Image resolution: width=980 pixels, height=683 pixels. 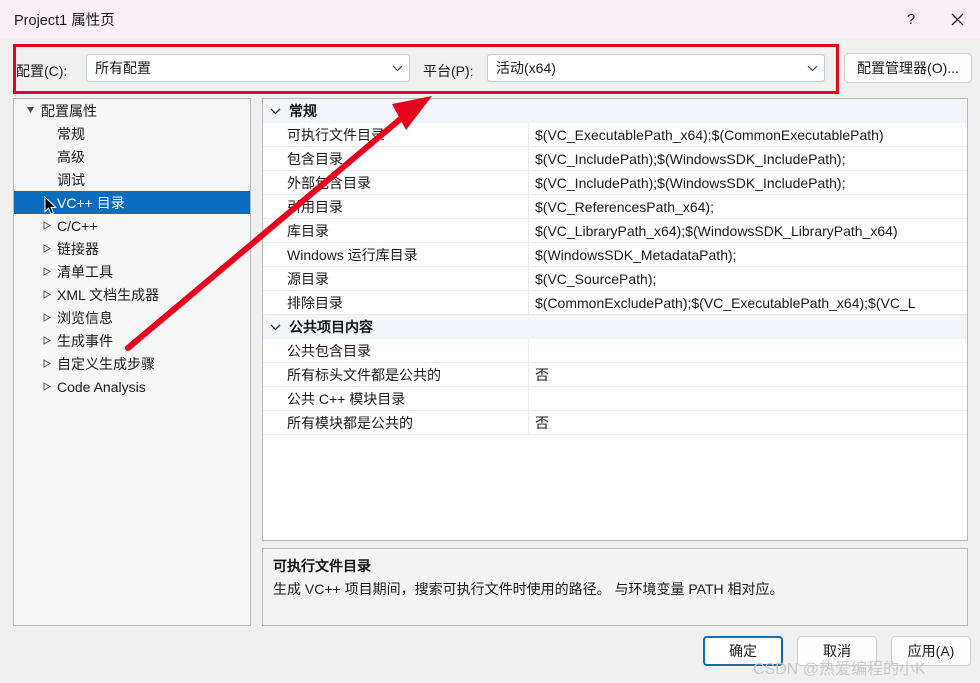 I want to click on tree-item-8: XML 文档生成器, so click(x=132, y=294).